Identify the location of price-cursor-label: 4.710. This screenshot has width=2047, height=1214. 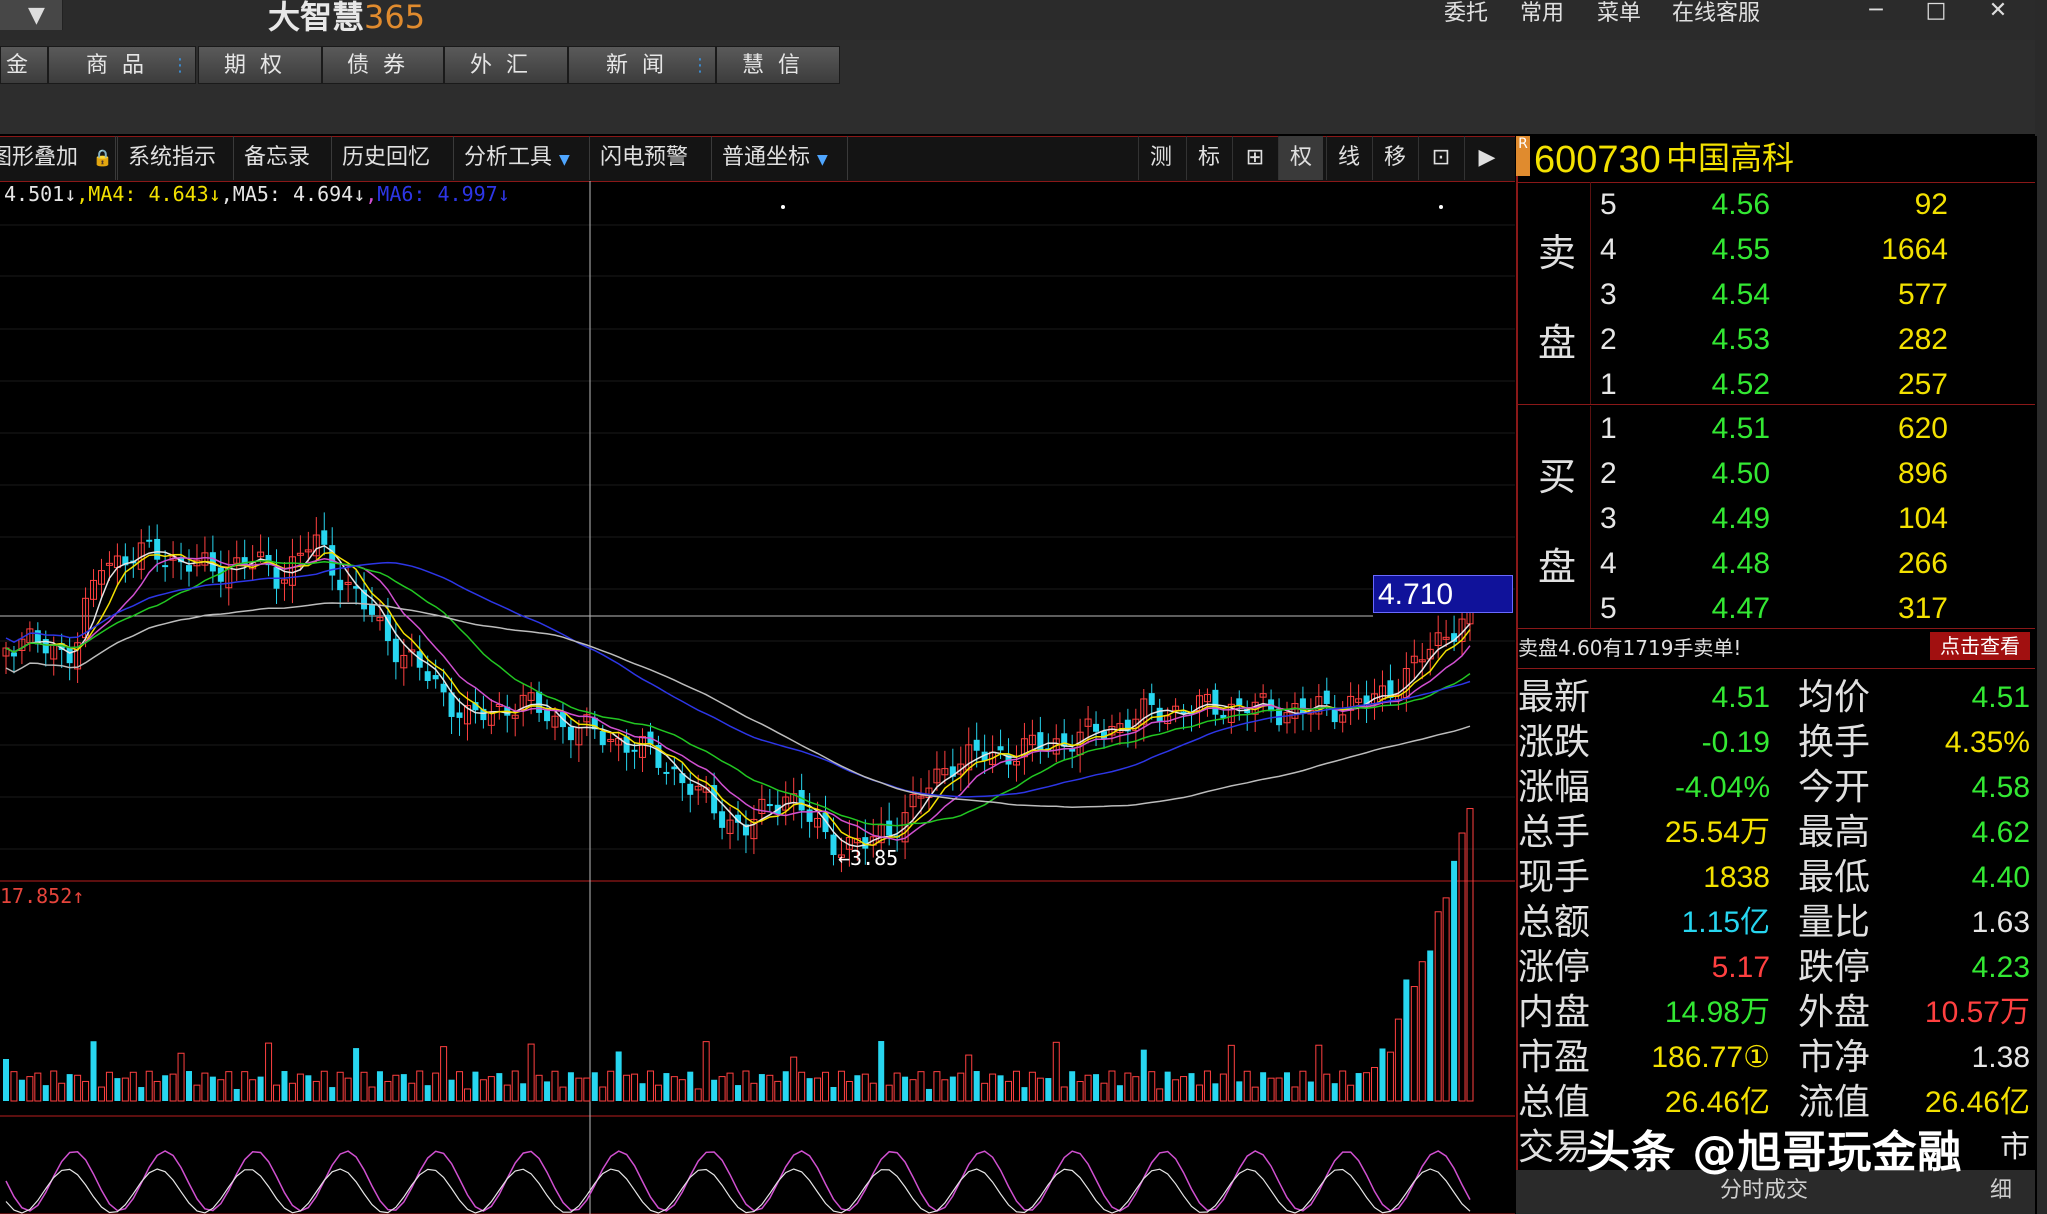
(1443, 594).